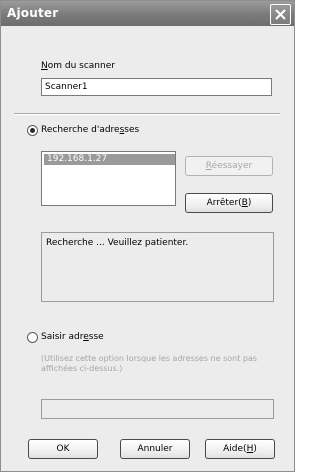 The height and width of the screenshot is (472, 320). I want to click on ok-button: OK, so click(63, 449).